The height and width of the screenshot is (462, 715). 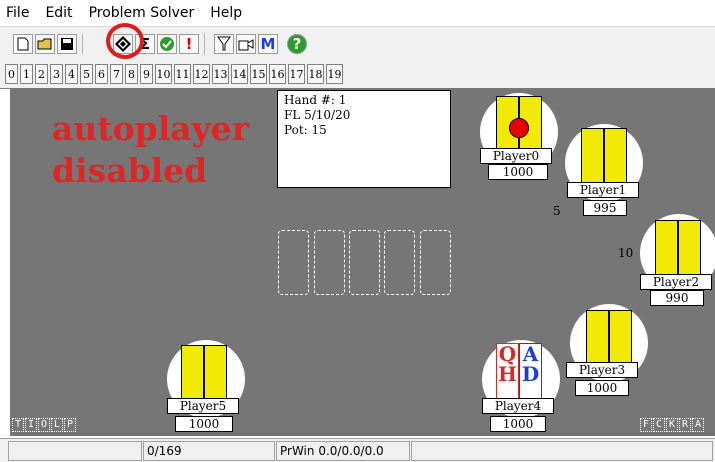 What do you see at coordinates (646, 425) in the screenshot?
I see `fold-button: F` at bounding box center [646, 425].